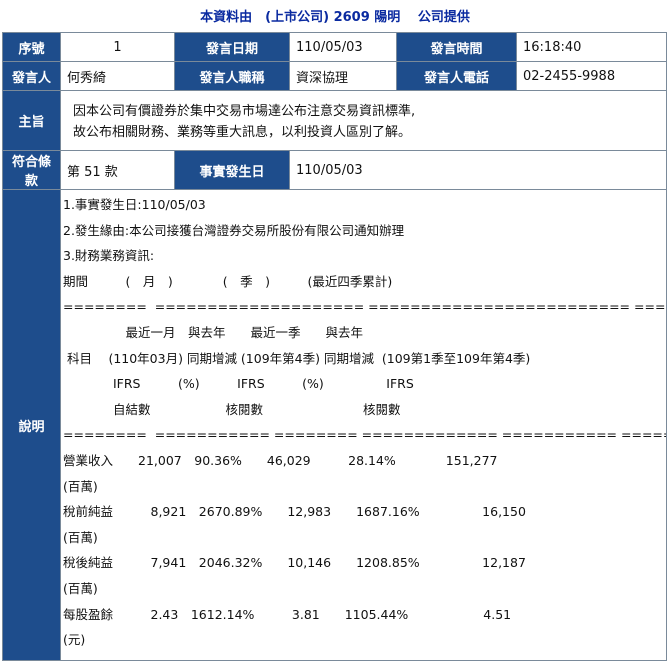  I want to click on description-line: (元), so click(74, 640).